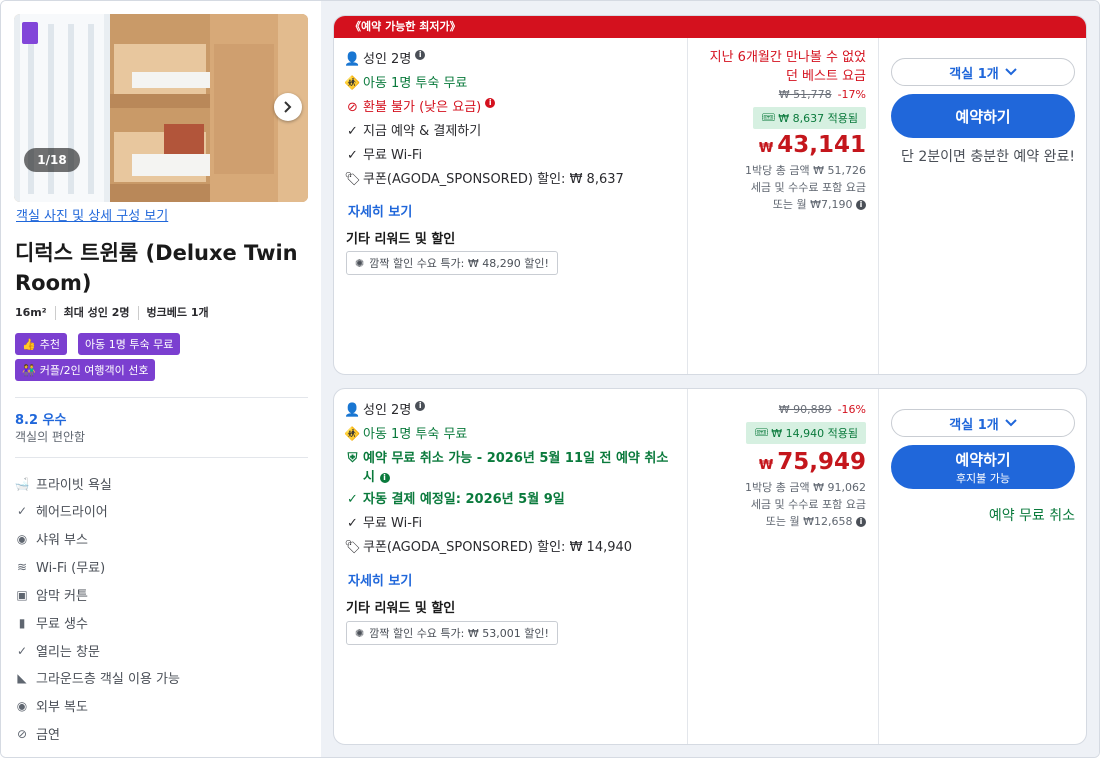  Describe the element at coordinates (72, 512) in the screenshot. I see `amenity-label: 헤어드라이어` at that location.